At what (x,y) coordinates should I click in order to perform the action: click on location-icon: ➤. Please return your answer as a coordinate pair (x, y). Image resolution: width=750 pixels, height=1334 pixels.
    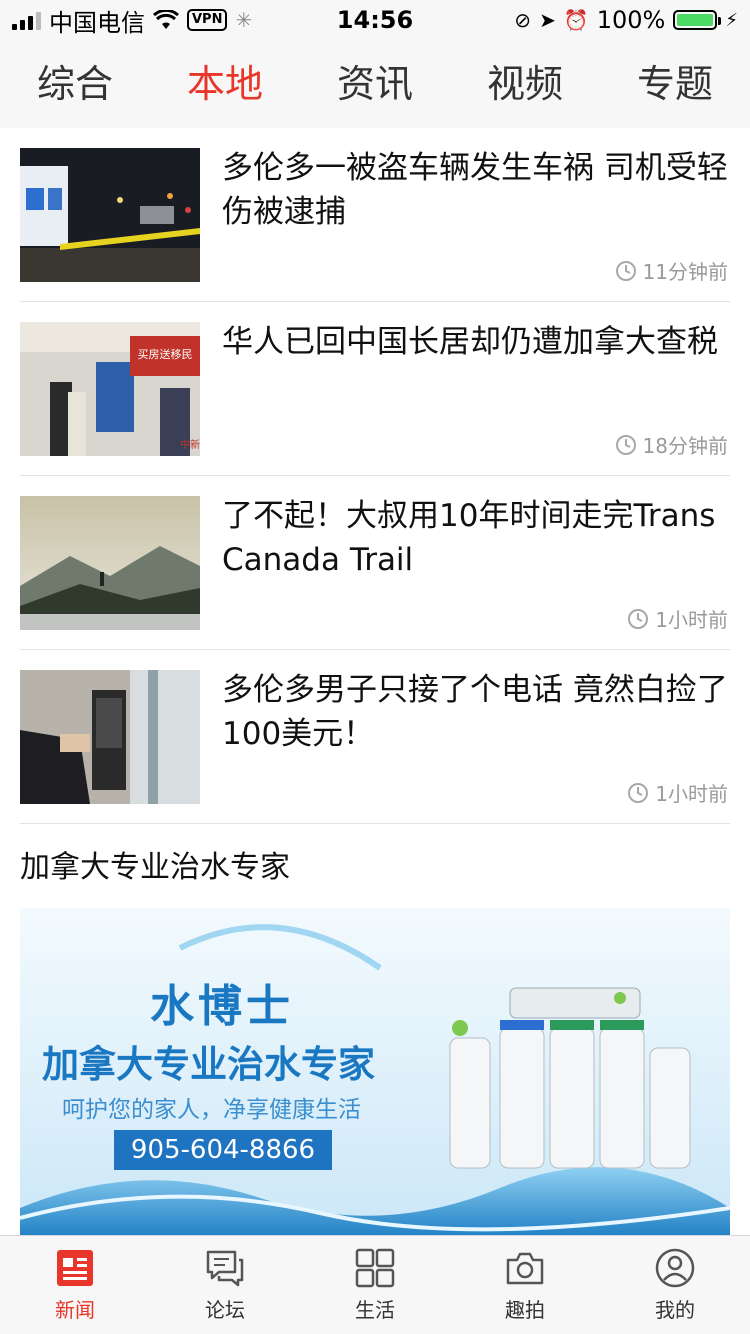
    Looking at the image, I should click on (547, 20).